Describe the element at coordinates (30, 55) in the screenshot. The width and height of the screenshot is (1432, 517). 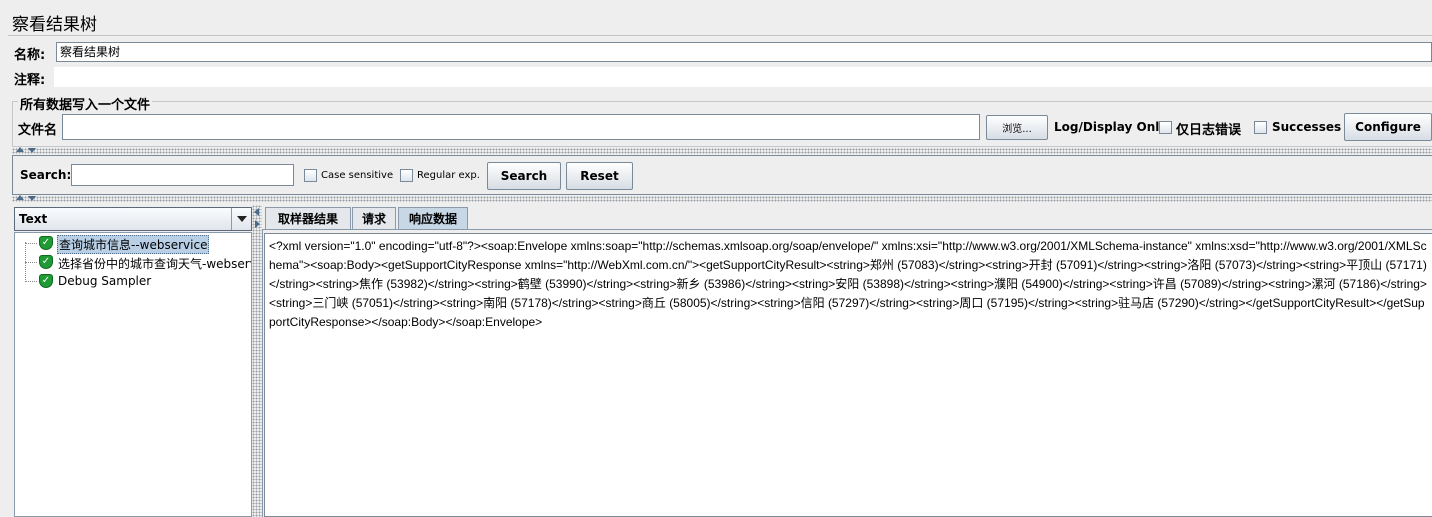
I see `name-label: 名称:` at that location.